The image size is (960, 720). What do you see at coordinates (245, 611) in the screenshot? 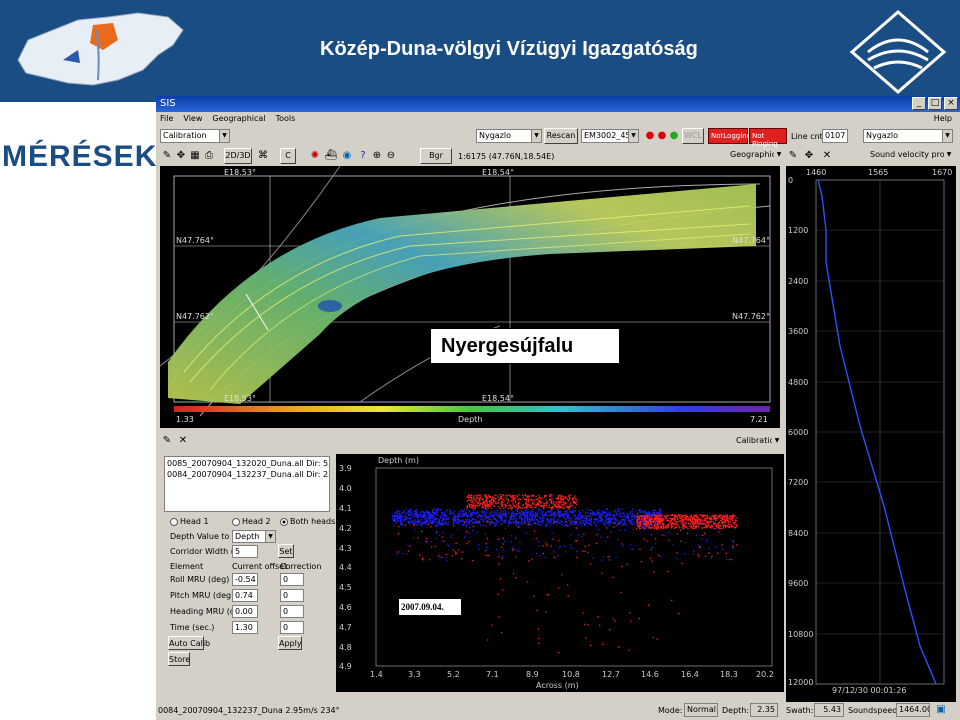
I see `calib-row-offset: 0.00` at bounding box center [245, 611].